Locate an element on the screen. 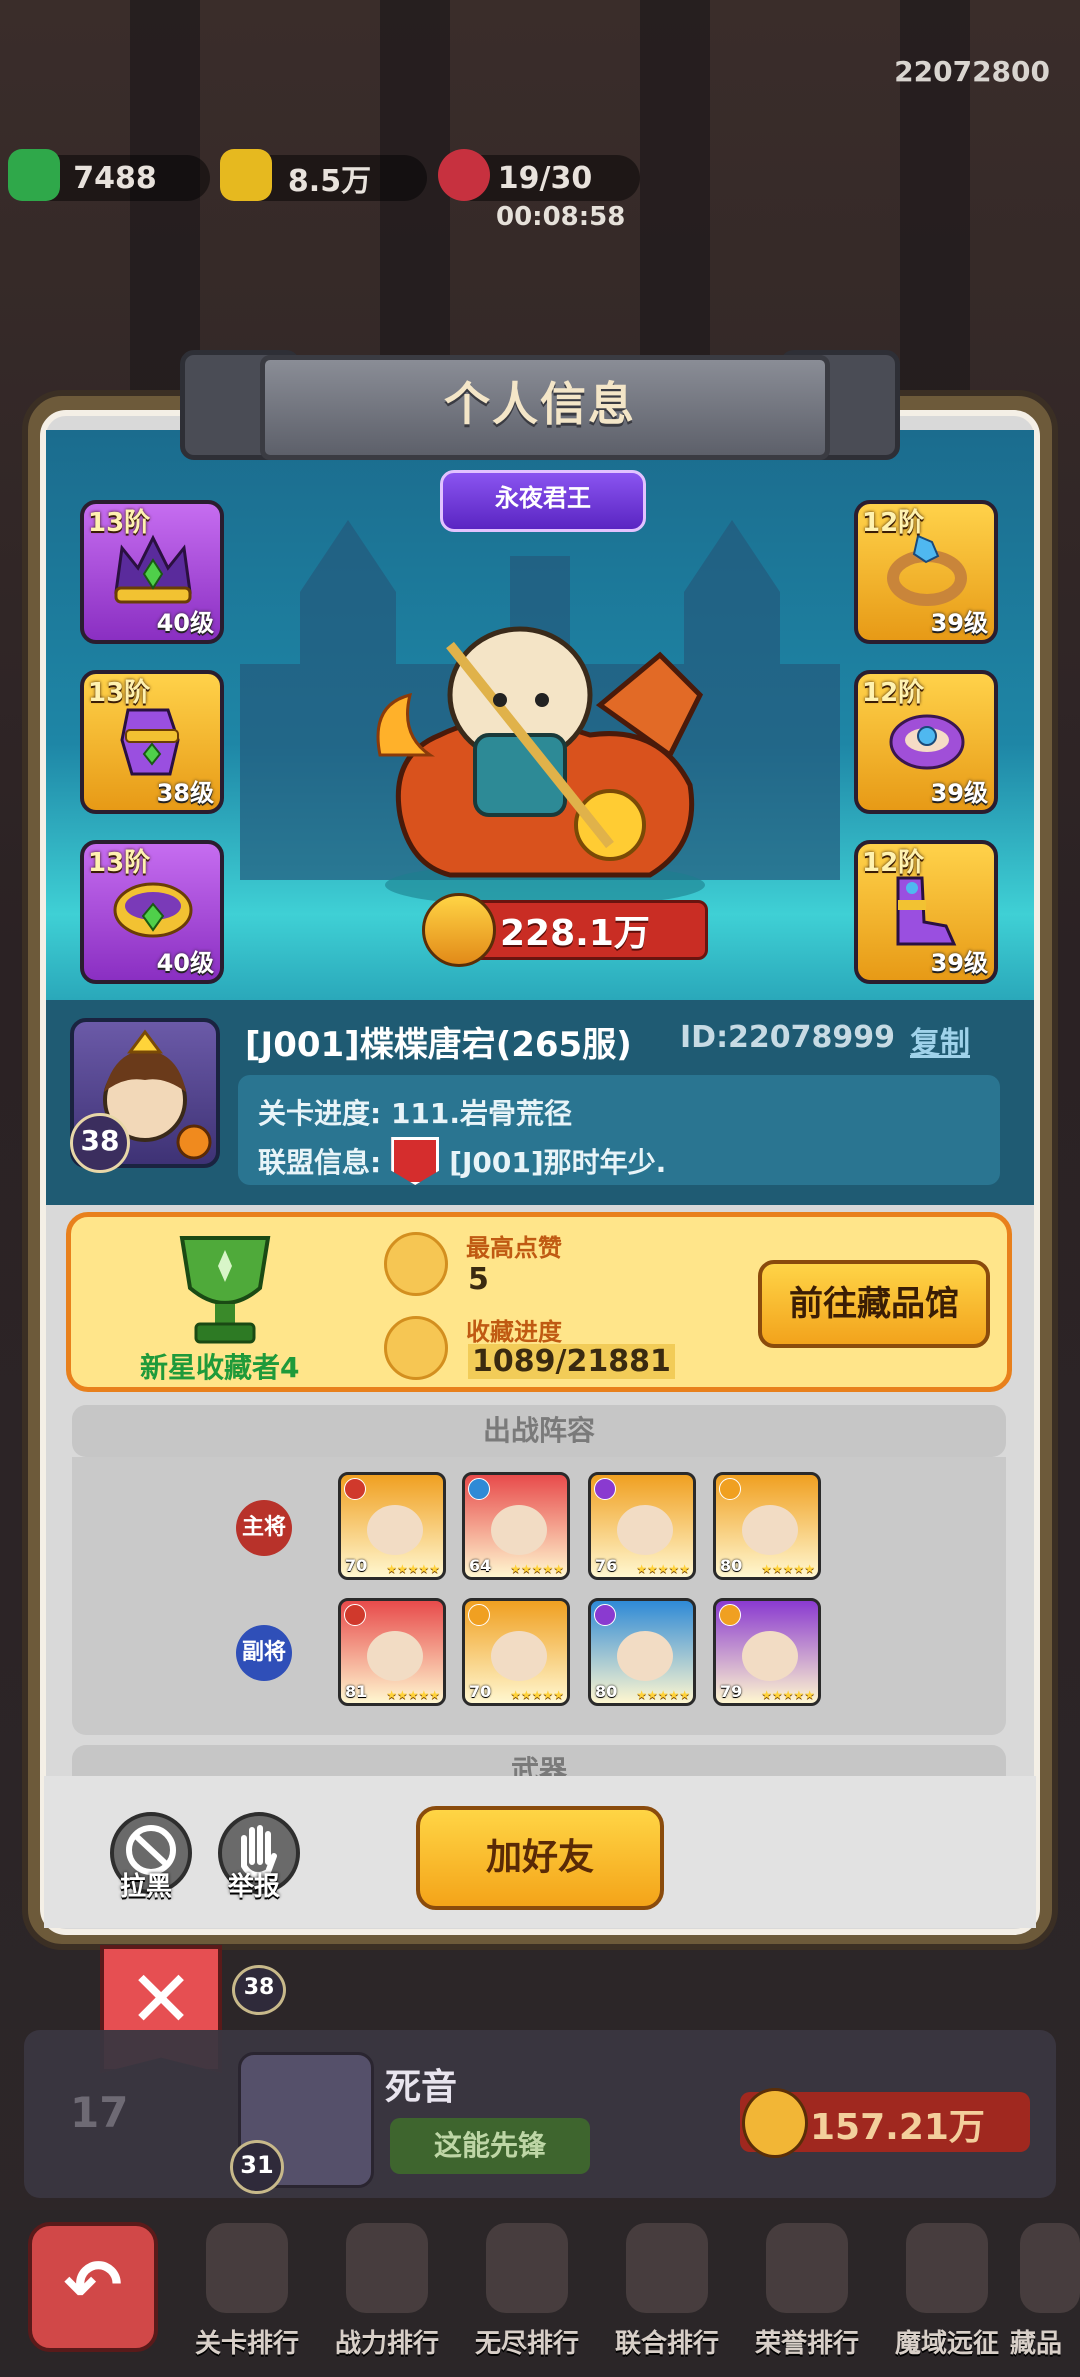  nav-tab: 魔域远征 is located at coordinates (947, 2290).